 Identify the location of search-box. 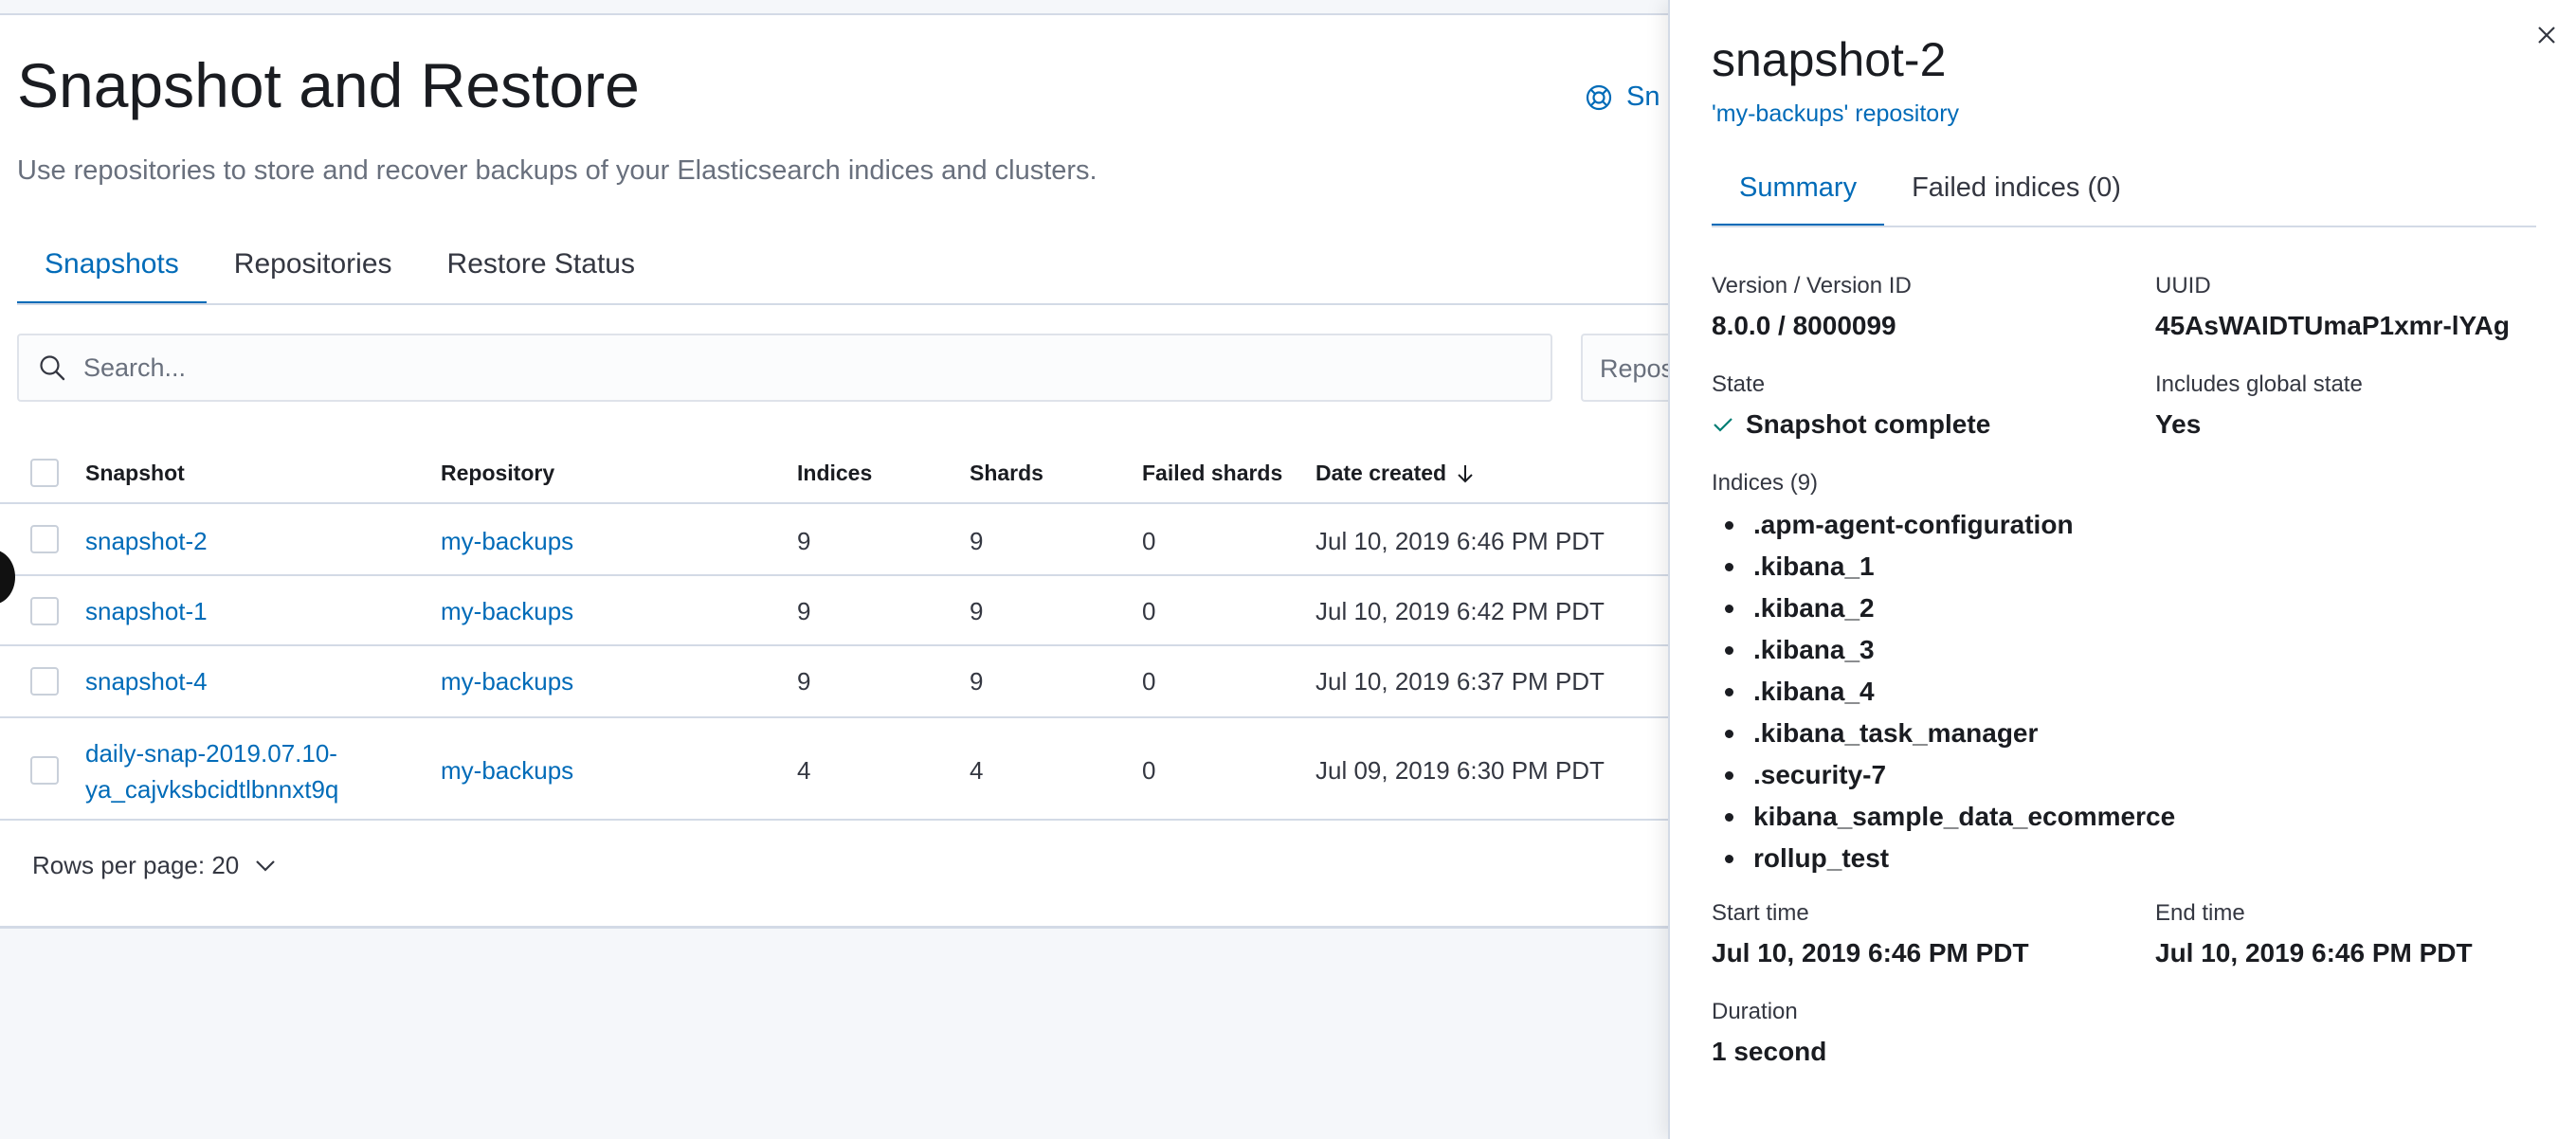
(784, 368).